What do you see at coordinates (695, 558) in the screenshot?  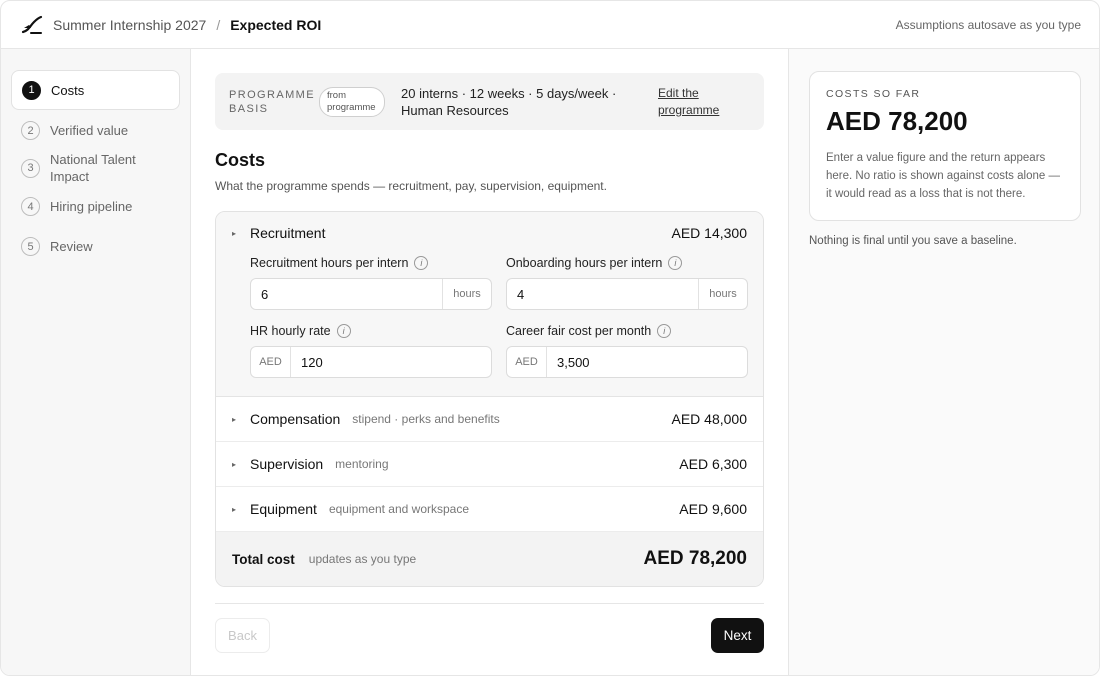 I see `total-cost-amount: AED 78,200` at bounding box center [695, 558].